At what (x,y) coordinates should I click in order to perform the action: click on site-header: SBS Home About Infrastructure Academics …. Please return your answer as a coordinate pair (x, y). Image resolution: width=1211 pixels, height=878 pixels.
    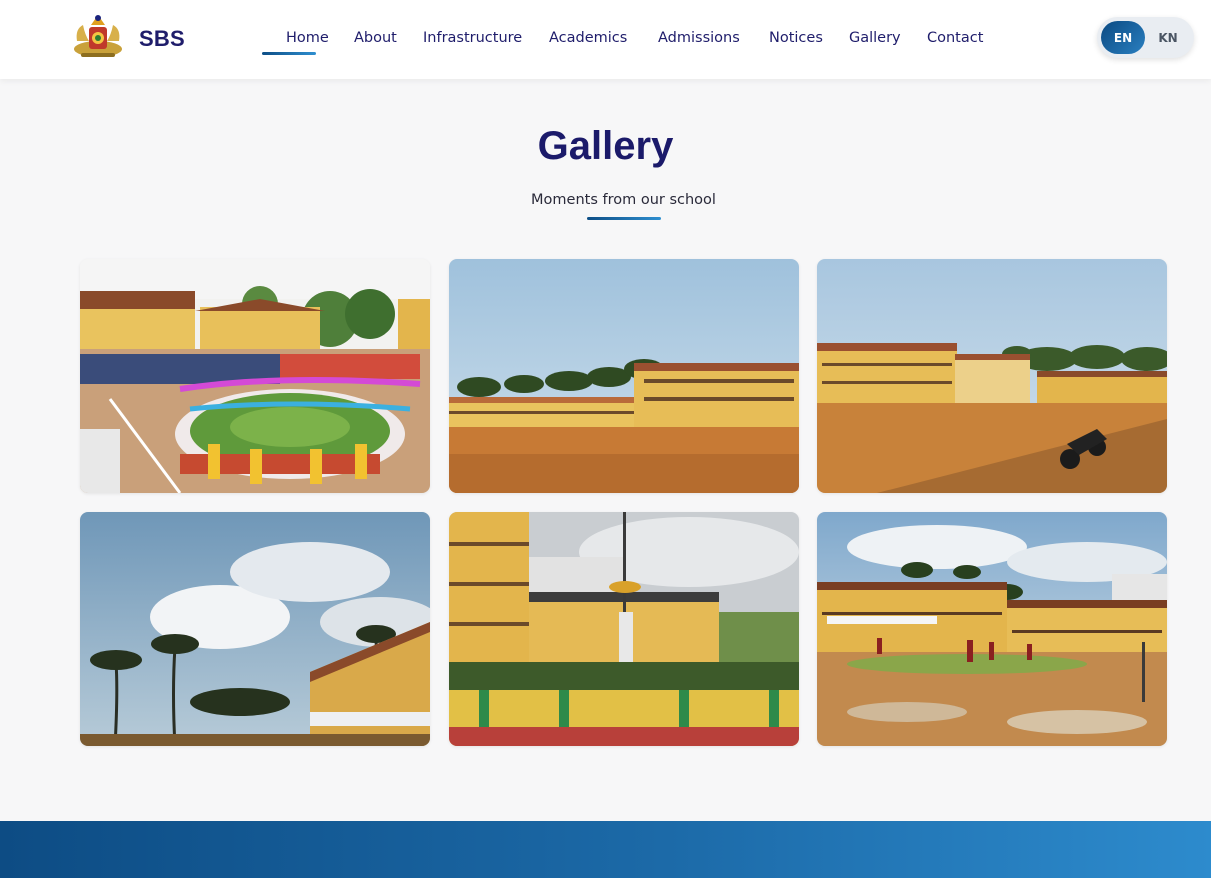
    Looking at the image, I should click on (605, 39).